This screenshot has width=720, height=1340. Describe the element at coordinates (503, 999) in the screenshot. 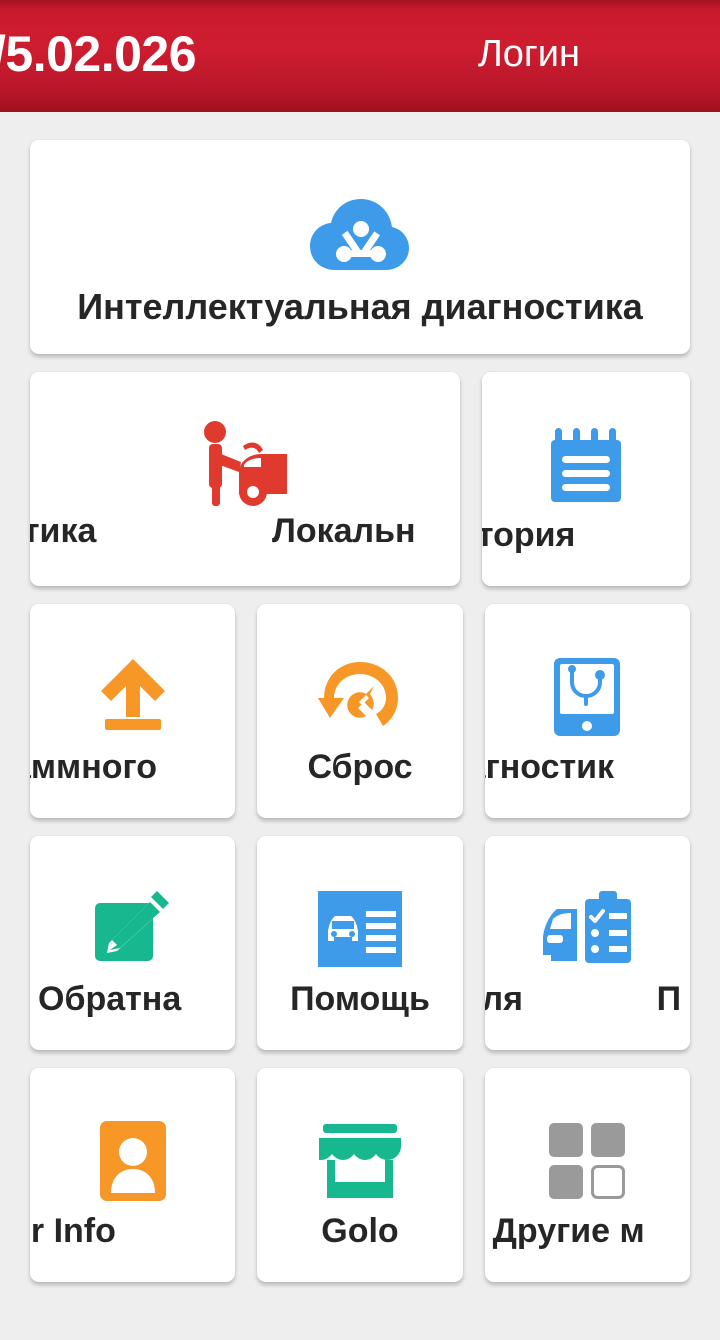

I see `card-label-left: иля` at that location.